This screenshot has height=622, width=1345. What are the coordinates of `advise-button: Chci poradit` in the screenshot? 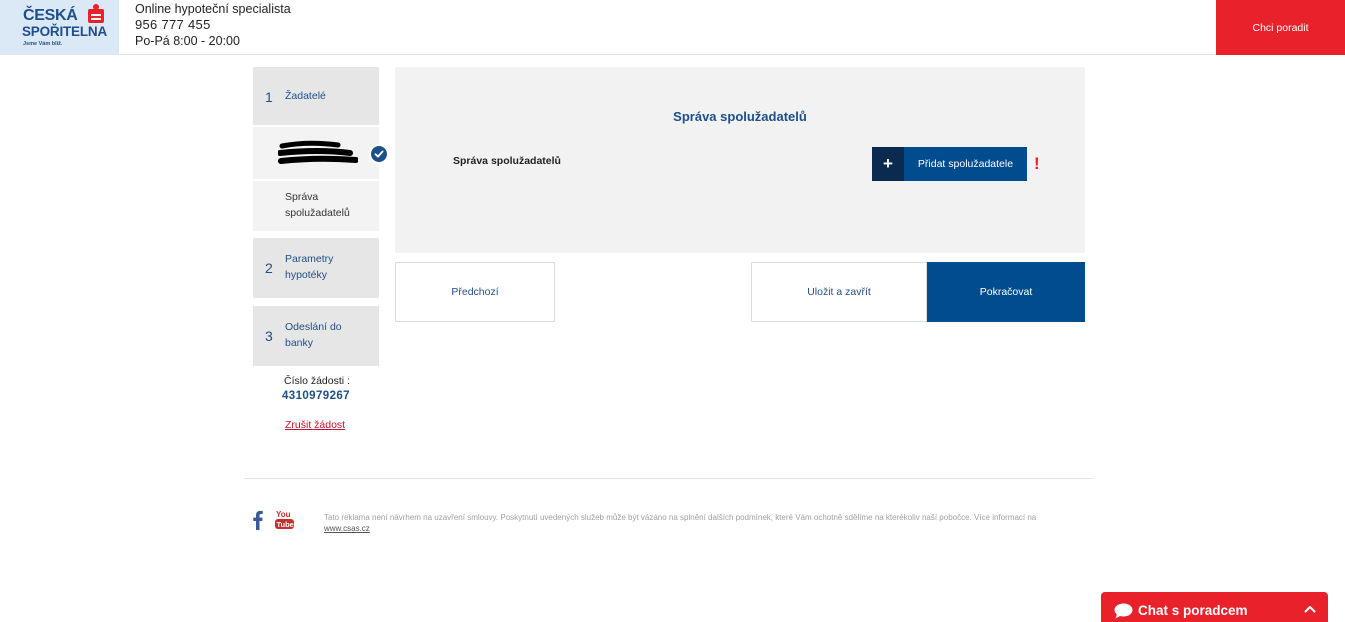 It's located at (1280, 27).